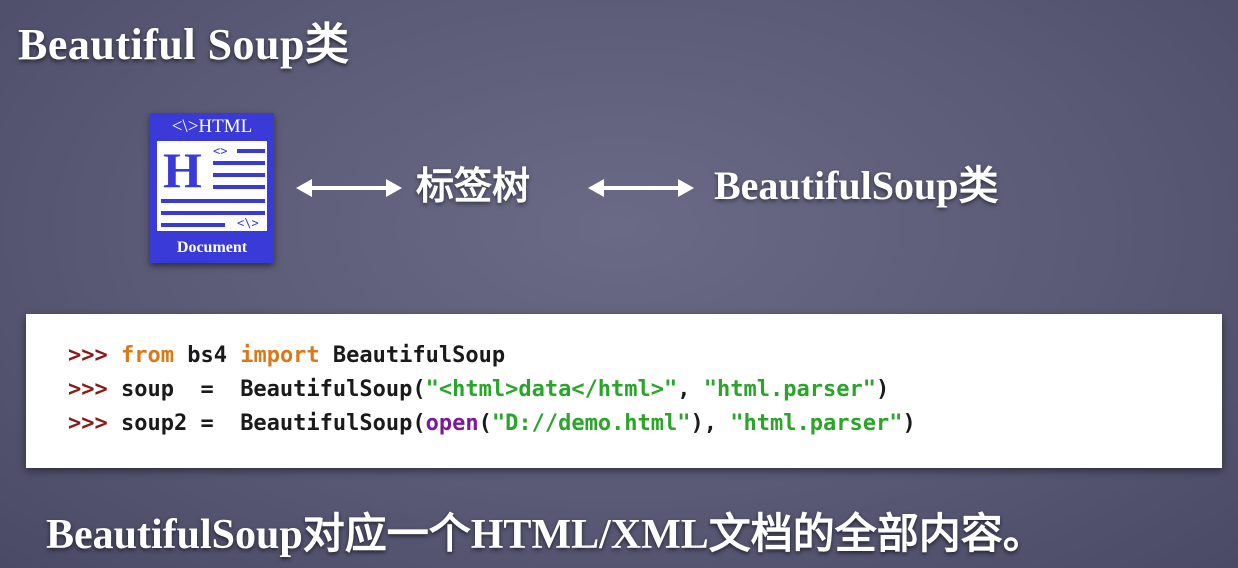 The width and height of the screenshot is (1238, 568). What do you see at coordinates (545, 535) in the screenshot?
I see `caption-text: BeautifulSoup对应一个HTML/XML文档的全部内容。` at bounding box center [545, 535].